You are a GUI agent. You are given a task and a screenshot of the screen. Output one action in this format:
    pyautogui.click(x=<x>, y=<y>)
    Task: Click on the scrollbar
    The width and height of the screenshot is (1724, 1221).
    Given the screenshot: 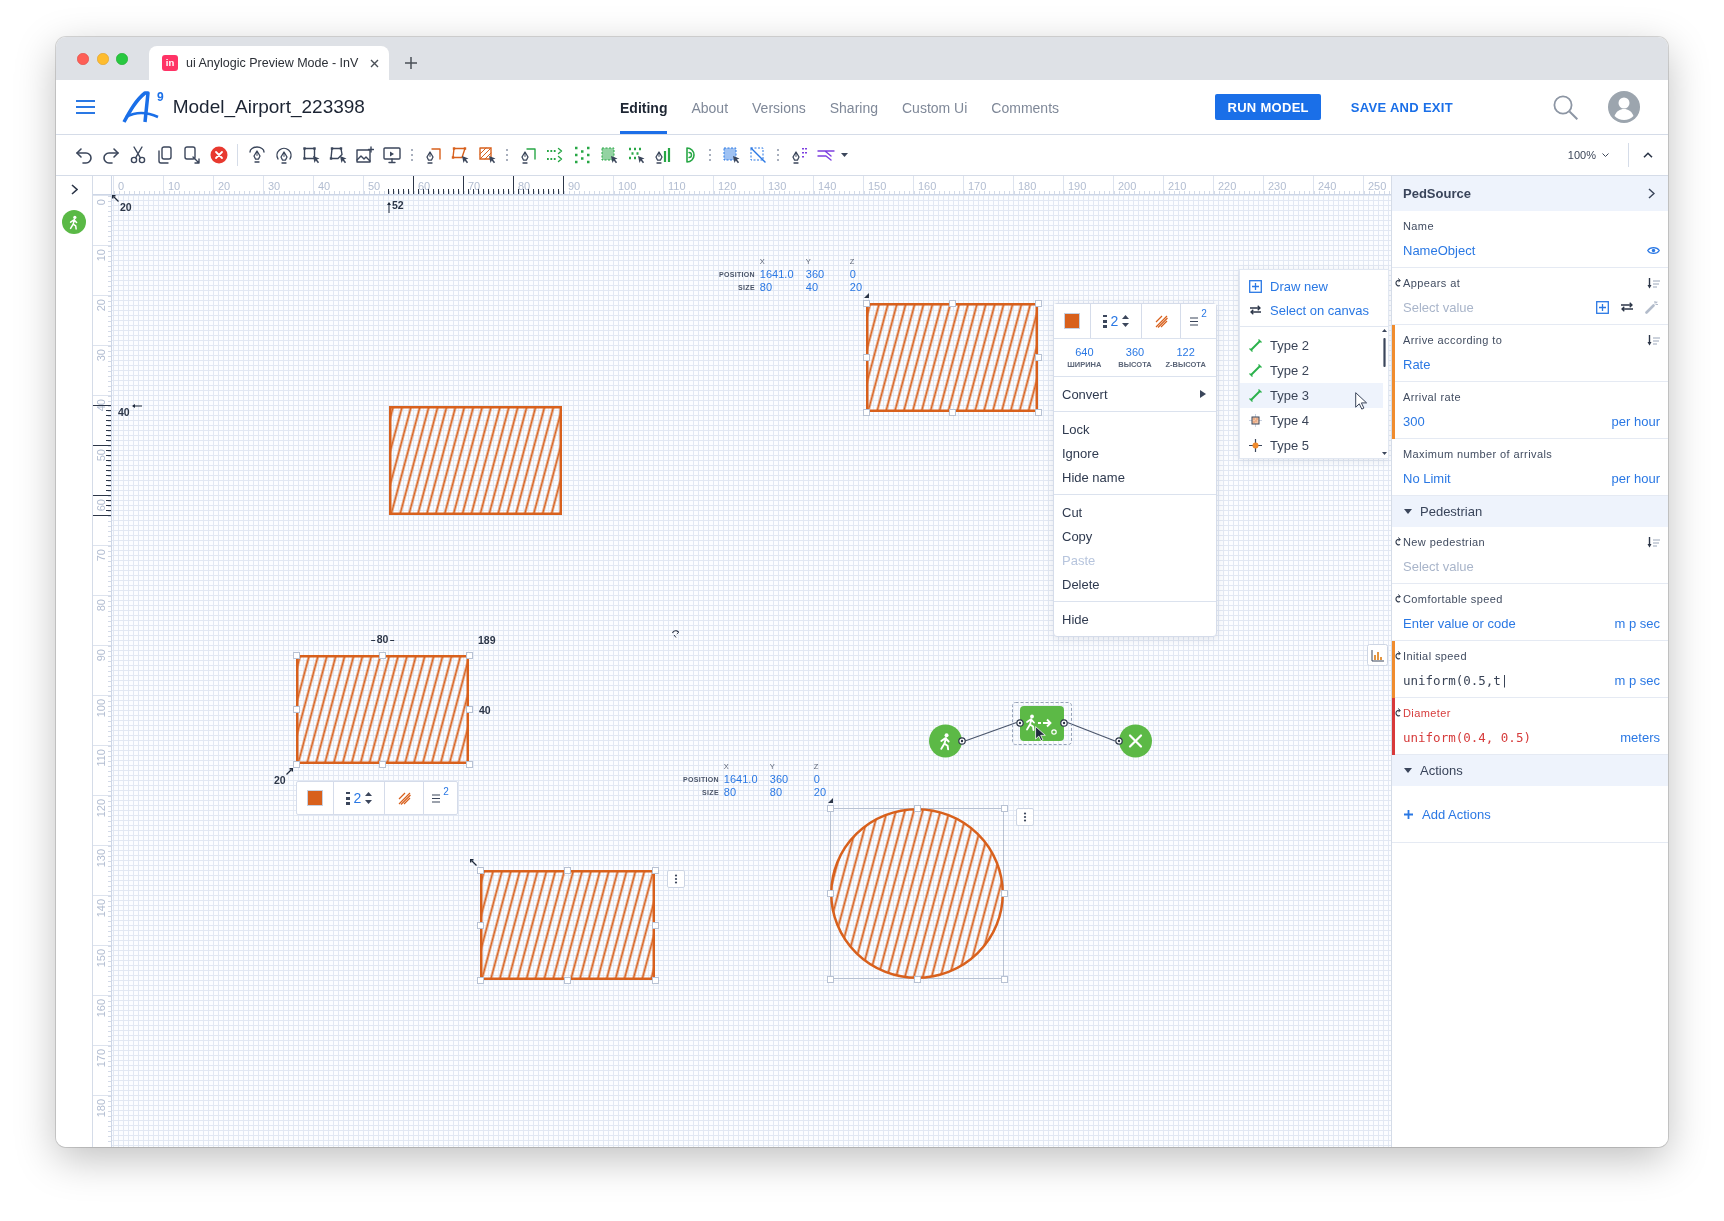 What is the action you would take?
    pyautogui.click(x=1384, y=392)
    